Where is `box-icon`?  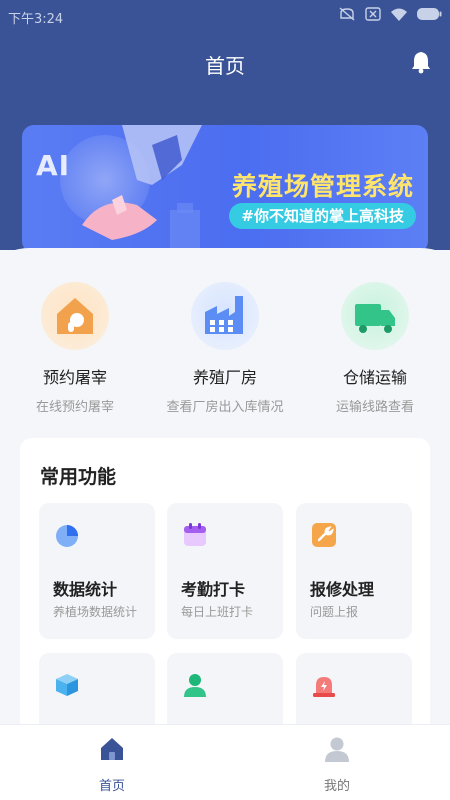 box-icon is located at coordinates (67, 685).